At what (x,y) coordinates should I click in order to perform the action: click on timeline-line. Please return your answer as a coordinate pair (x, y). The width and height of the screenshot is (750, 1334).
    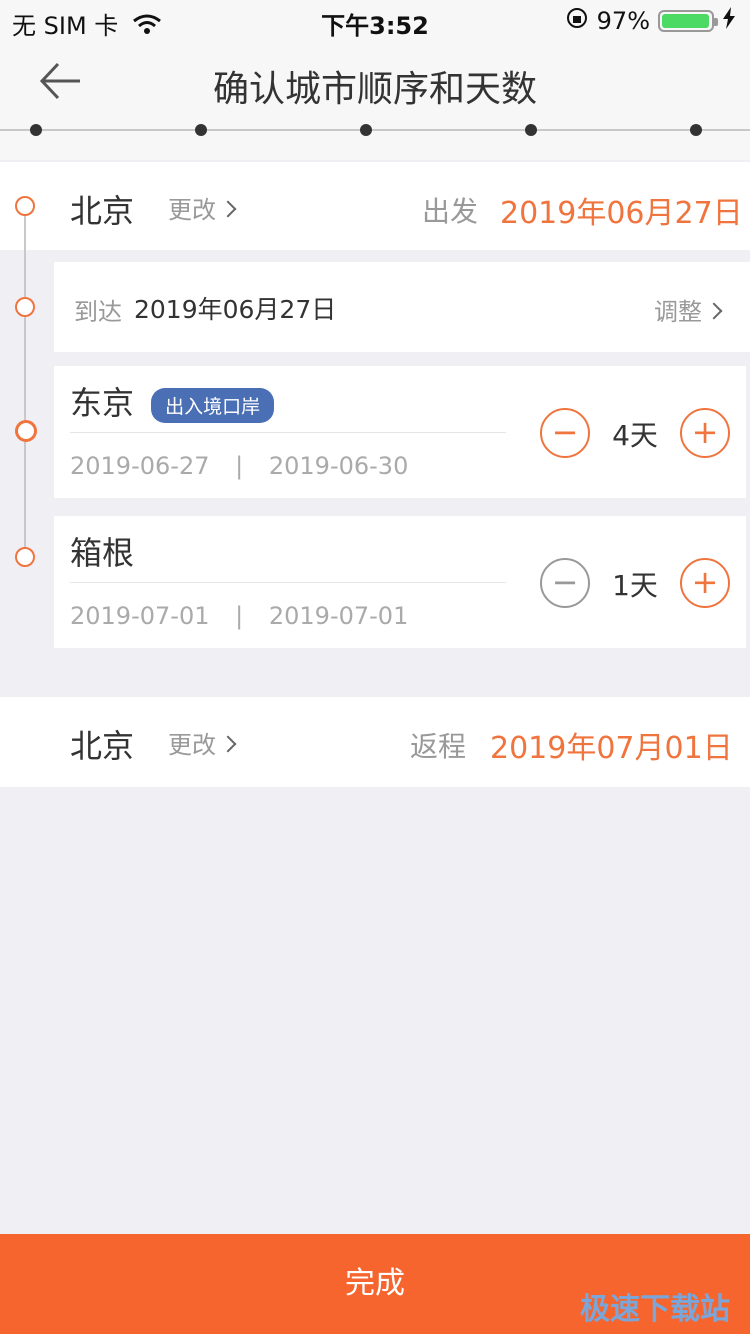
    Looking at the image, I should click on (25, 380).